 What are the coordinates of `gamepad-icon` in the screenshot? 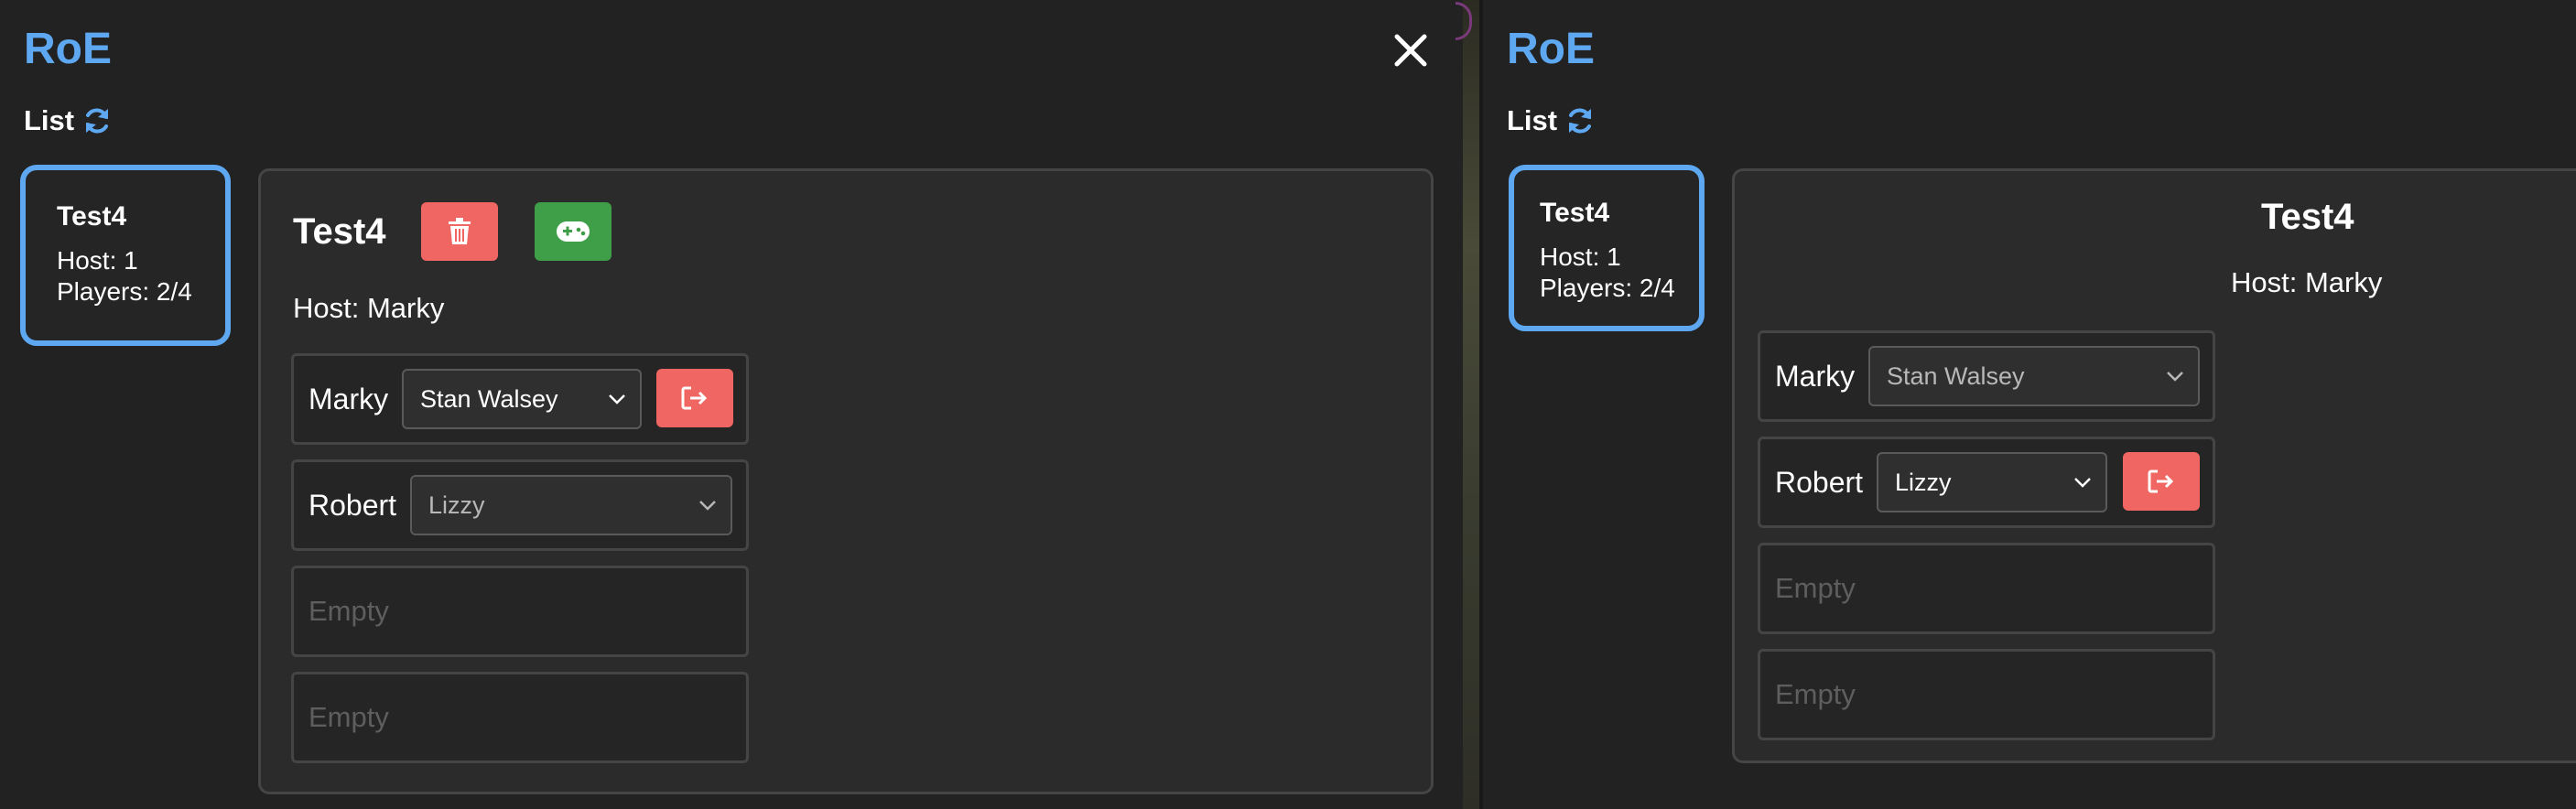 It's located at (573, 231).